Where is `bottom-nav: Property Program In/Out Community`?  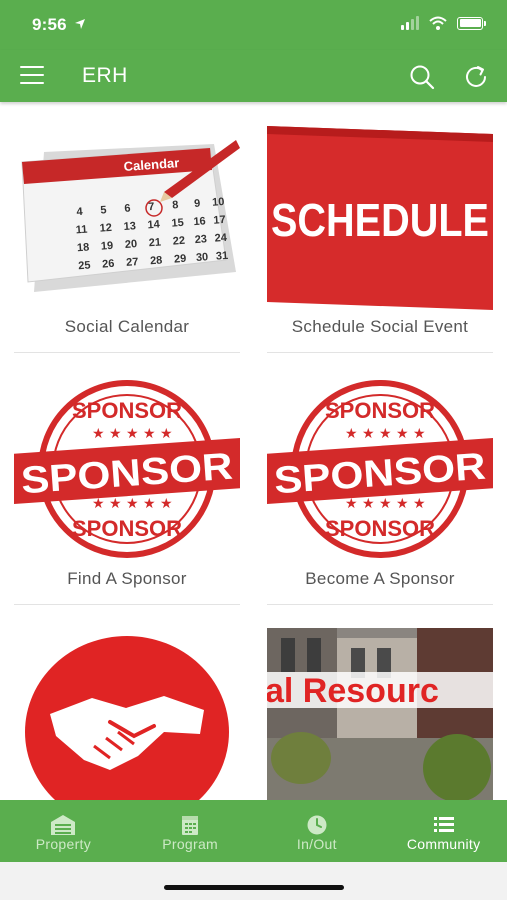
bottom-nav: Property Program In/Out Community is located at coordinates (253, 831).